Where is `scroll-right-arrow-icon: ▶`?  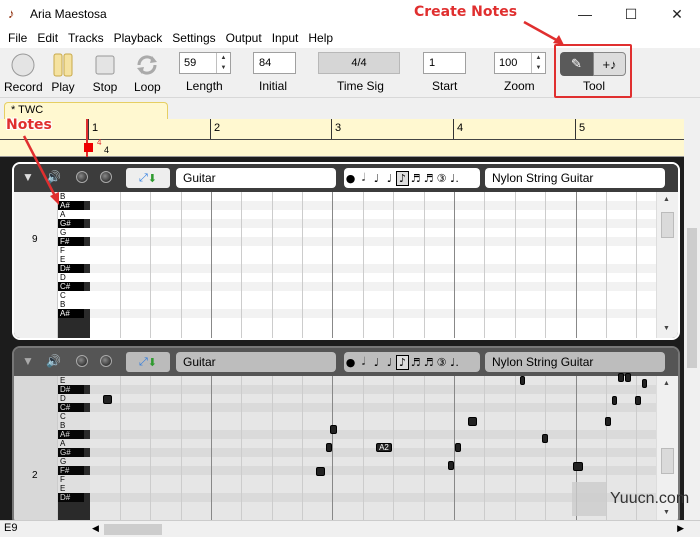
scroll-right-arrow-icon: ▶ is located at coordinates (680, 528).